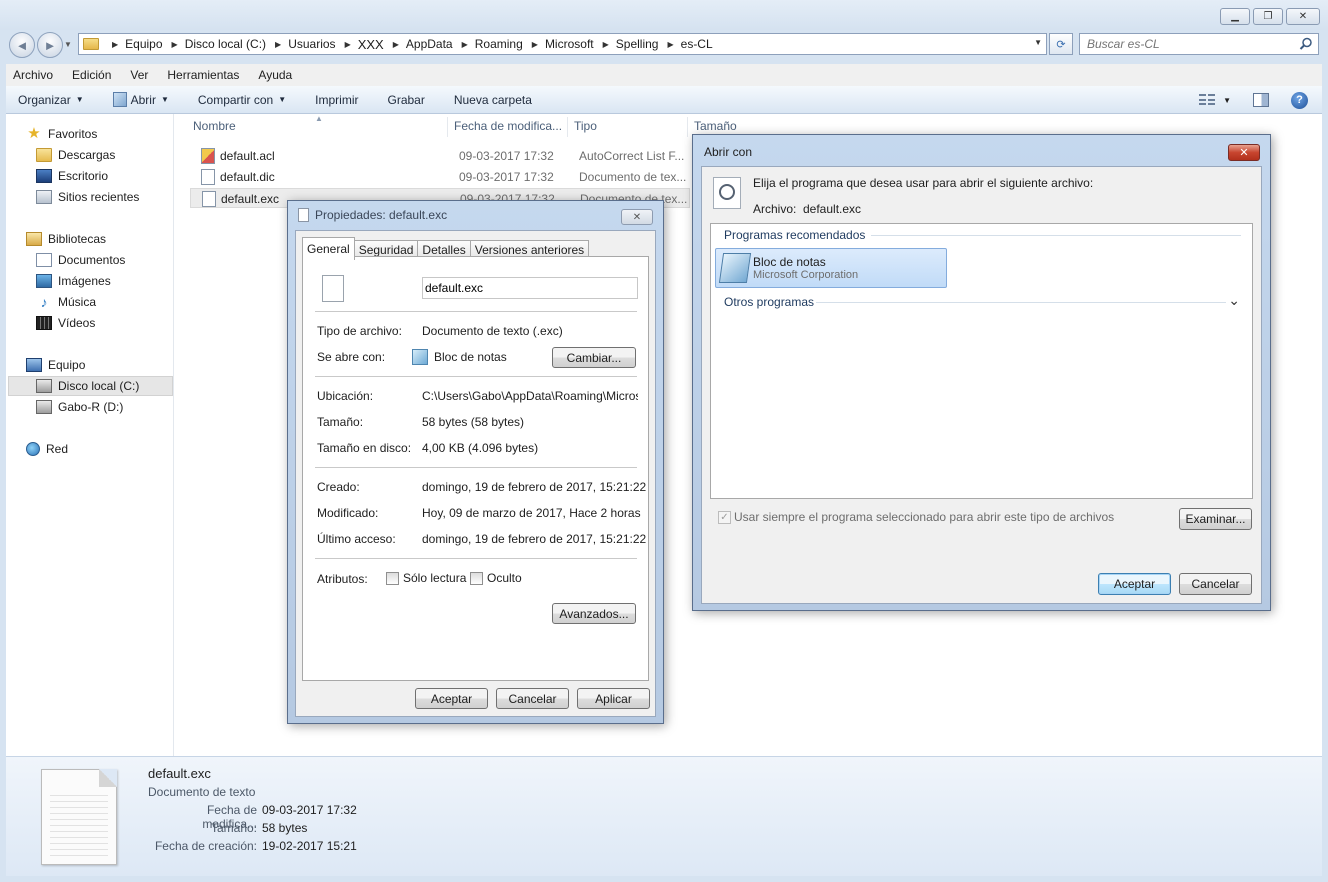  I want to click on nav-red: Red, so click(47, 449).